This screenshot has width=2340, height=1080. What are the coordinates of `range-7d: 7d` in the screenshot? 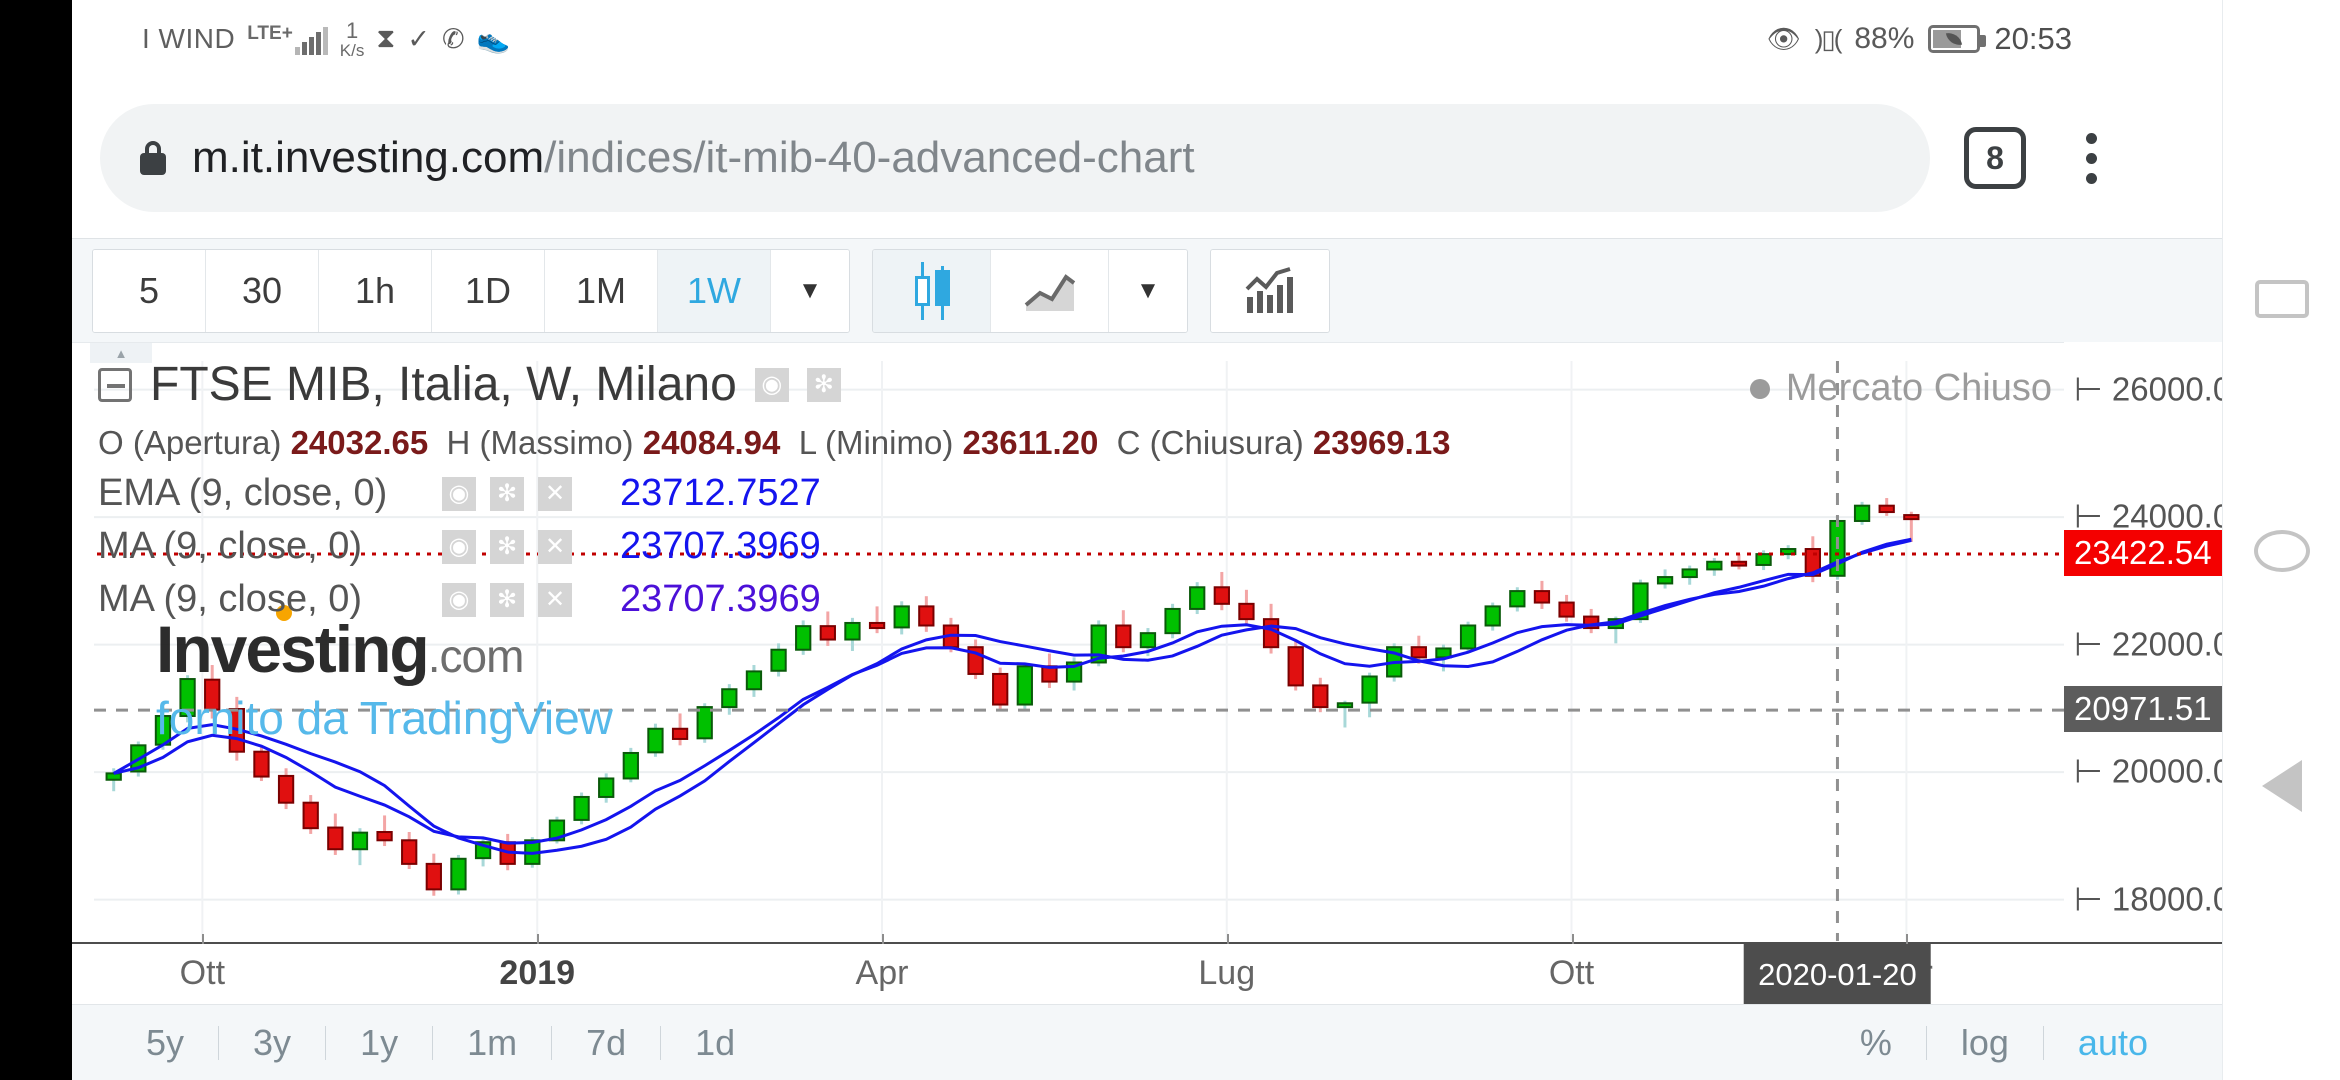 It's located at (606, 1043).